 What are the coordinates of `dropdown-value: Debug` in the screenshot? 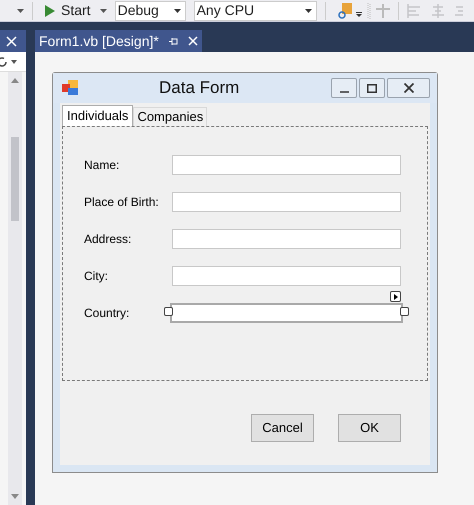 It's located at (138, 10).